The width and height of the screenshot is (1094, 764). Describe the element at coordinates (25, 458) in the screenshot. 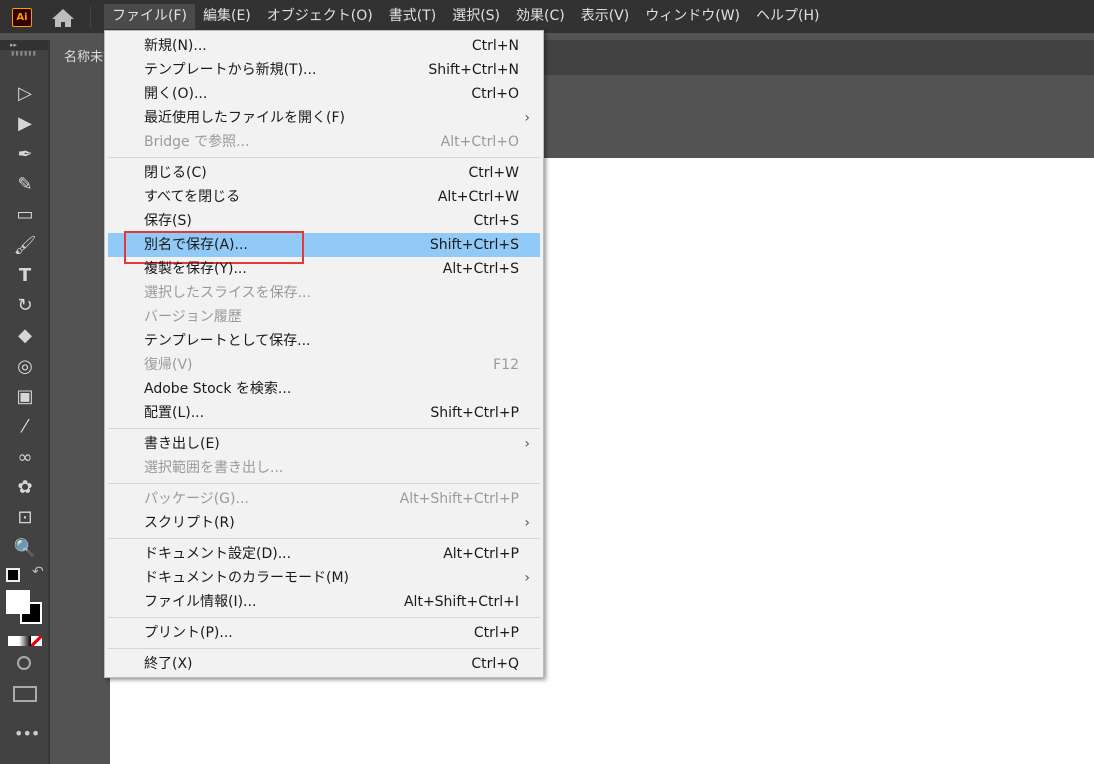

I see `blend-tool-icon: ∞` at that location.